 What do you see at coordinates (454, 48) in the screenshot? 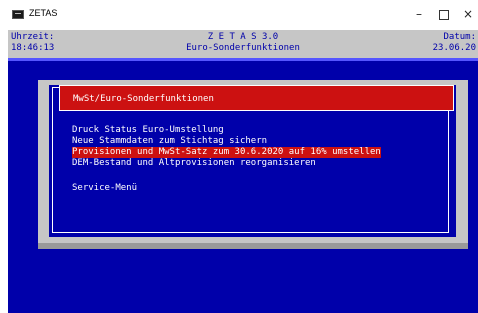
I see `date-value: 23.06.20` at bounding box center [454, 48].